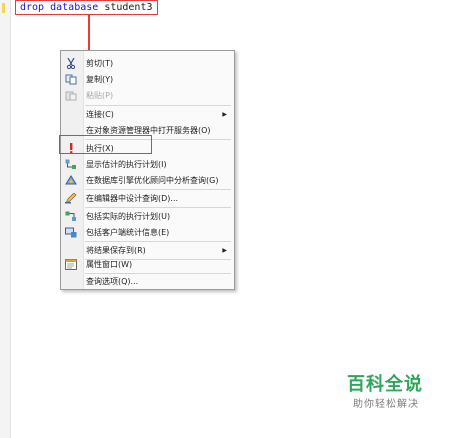 This screenshot has height=438, width=474. Describe the element at coordinates (71, 180) in the screenshot. I see `tuning-advisor-icon` at that location.